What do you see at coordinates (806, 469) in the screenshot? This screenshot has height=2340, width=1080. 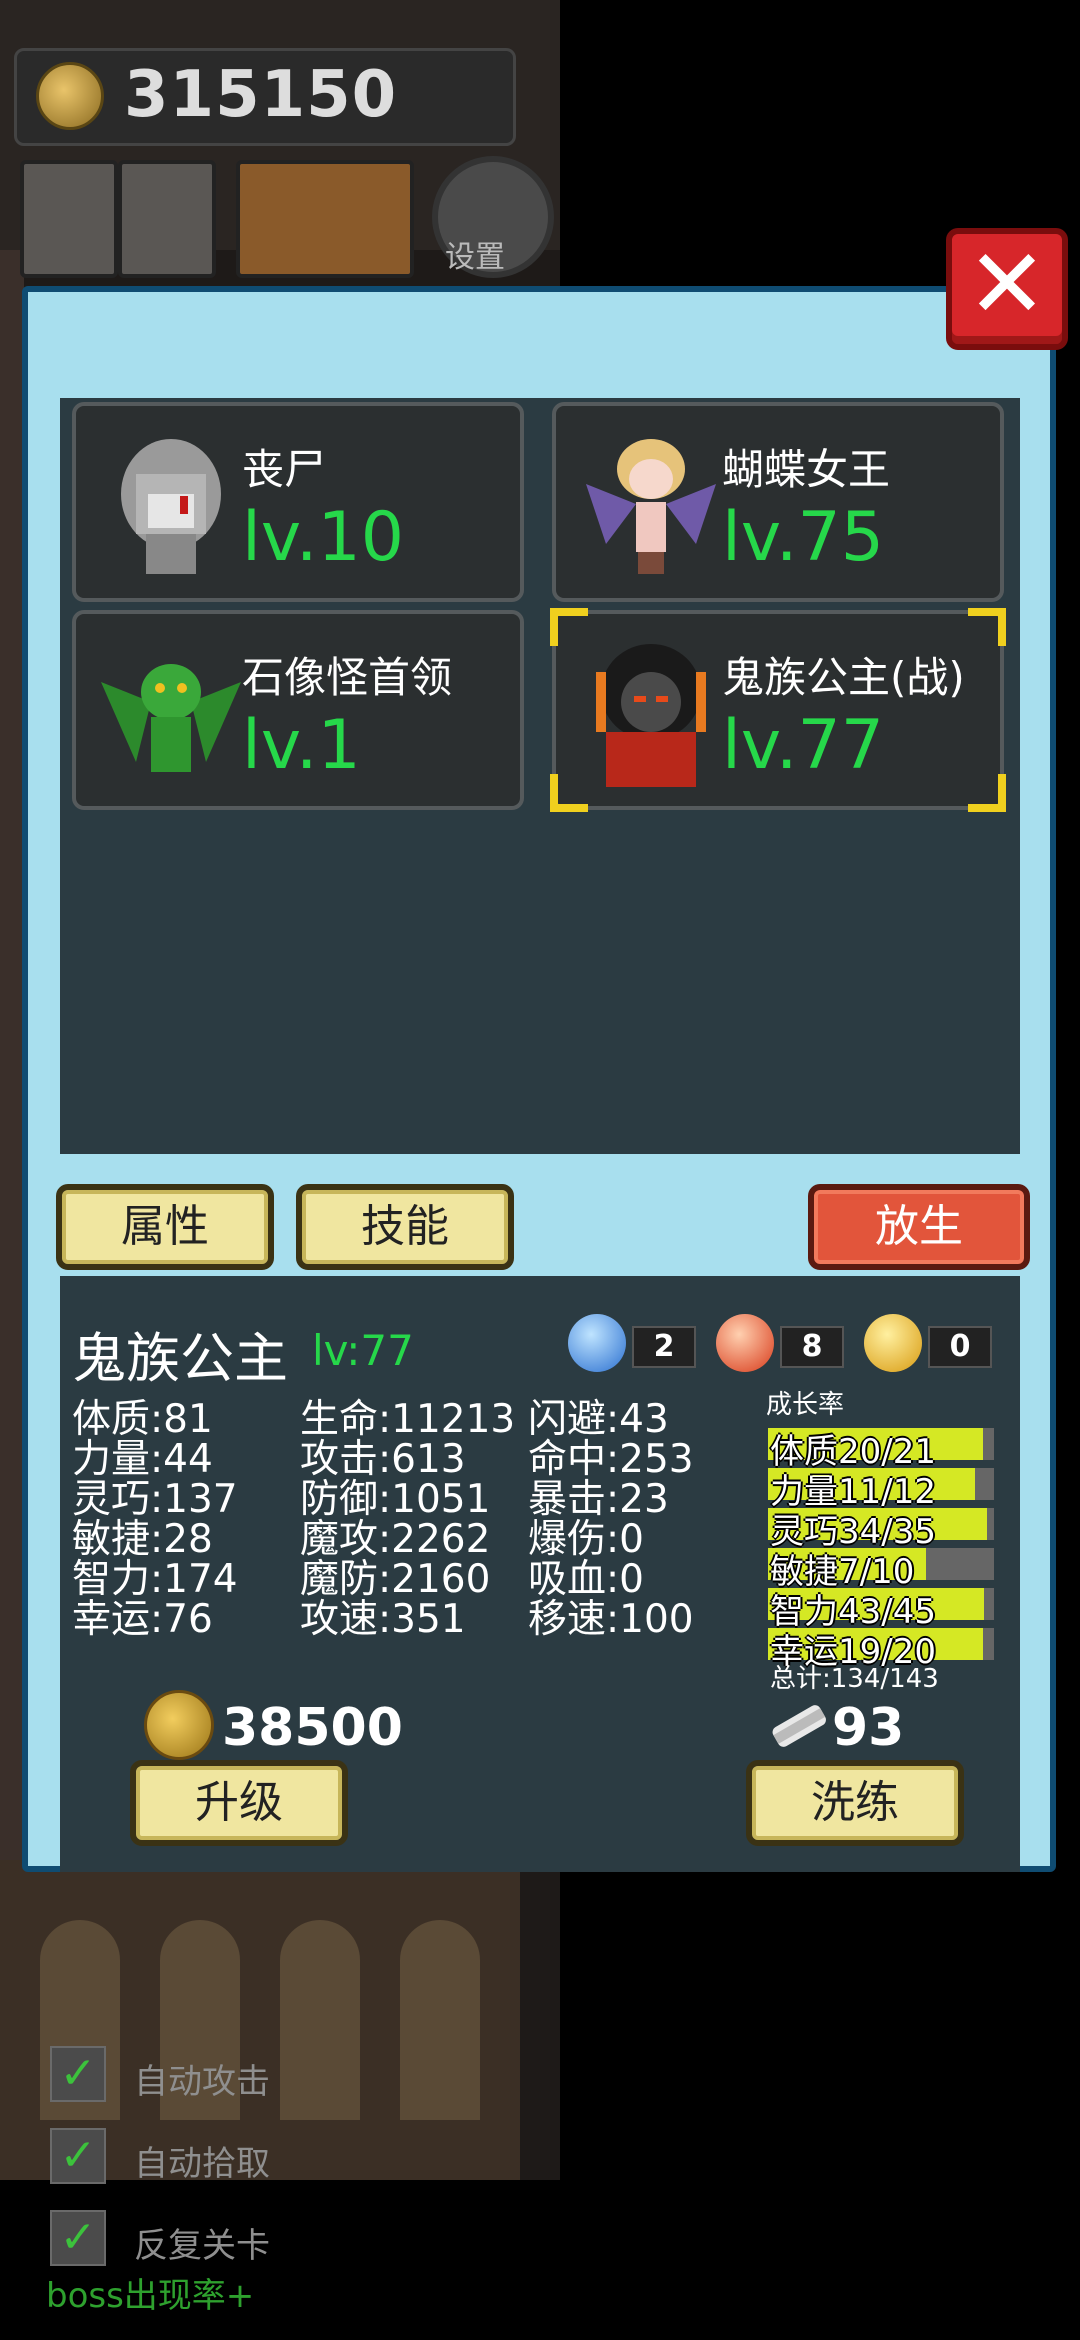 I see `pet-name: 蝴蝶女王` at bounding box center [806, 469].